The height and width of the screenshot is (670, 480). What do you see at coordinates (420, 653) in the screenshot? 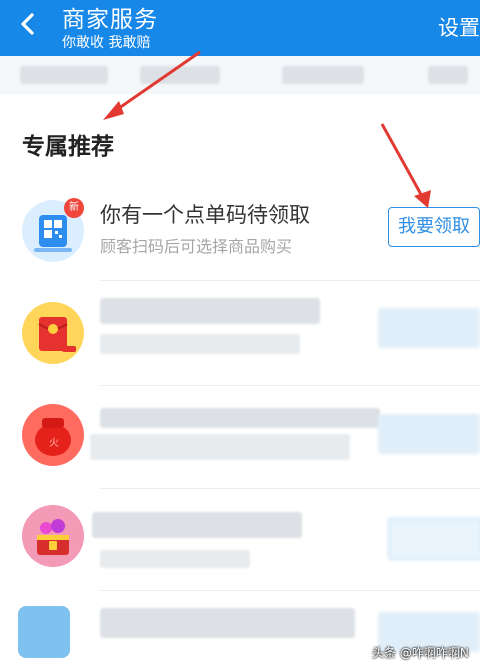
I see `watermark: 头条 @咋啊咋啊N` at bounding box center [420, 653].